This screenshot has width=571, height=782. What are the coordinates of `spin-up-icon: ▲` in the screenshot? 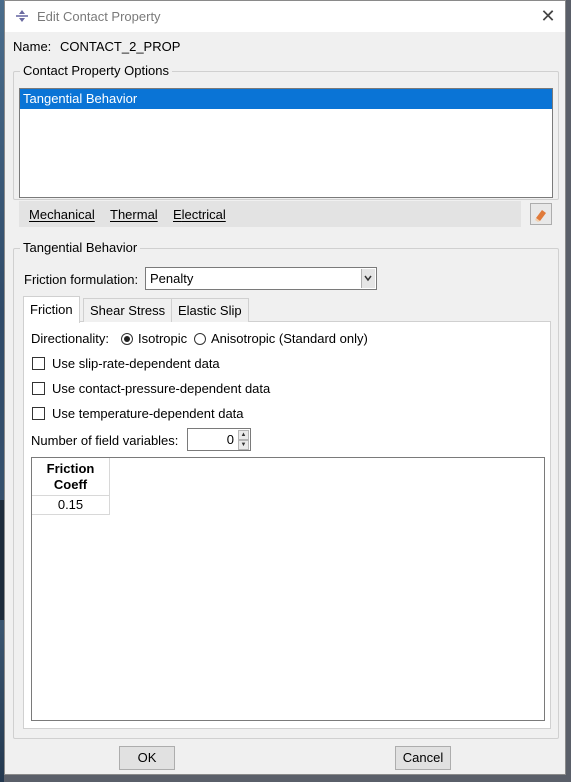 It's located at (243, 435).